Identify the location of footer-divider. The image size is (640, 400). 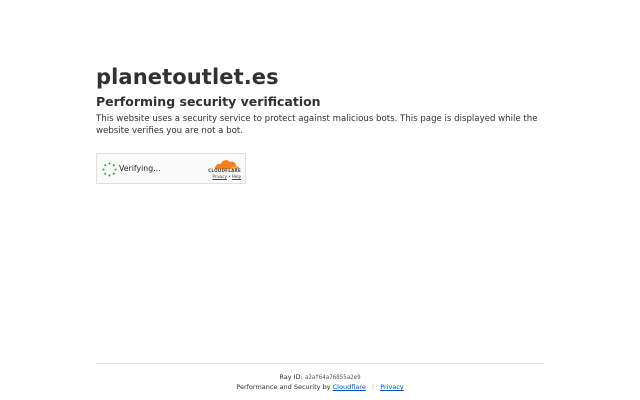
(320, 363).